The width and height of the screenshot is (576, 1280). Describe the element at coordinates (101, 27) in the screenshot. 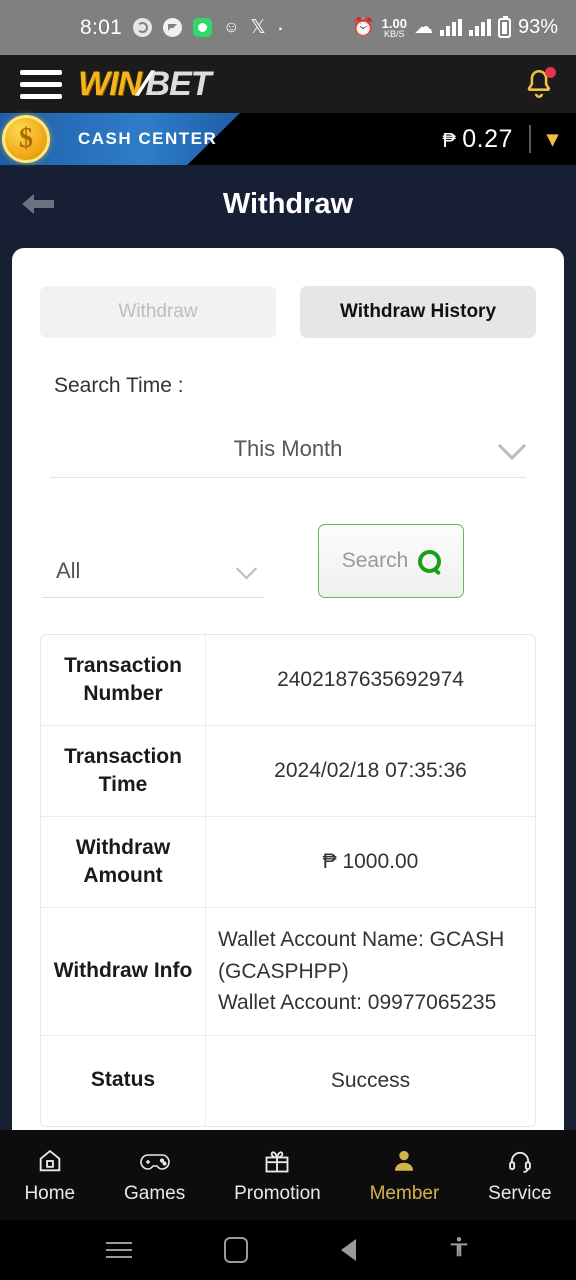

I see `status-bar-clock: 8:01` at that location.